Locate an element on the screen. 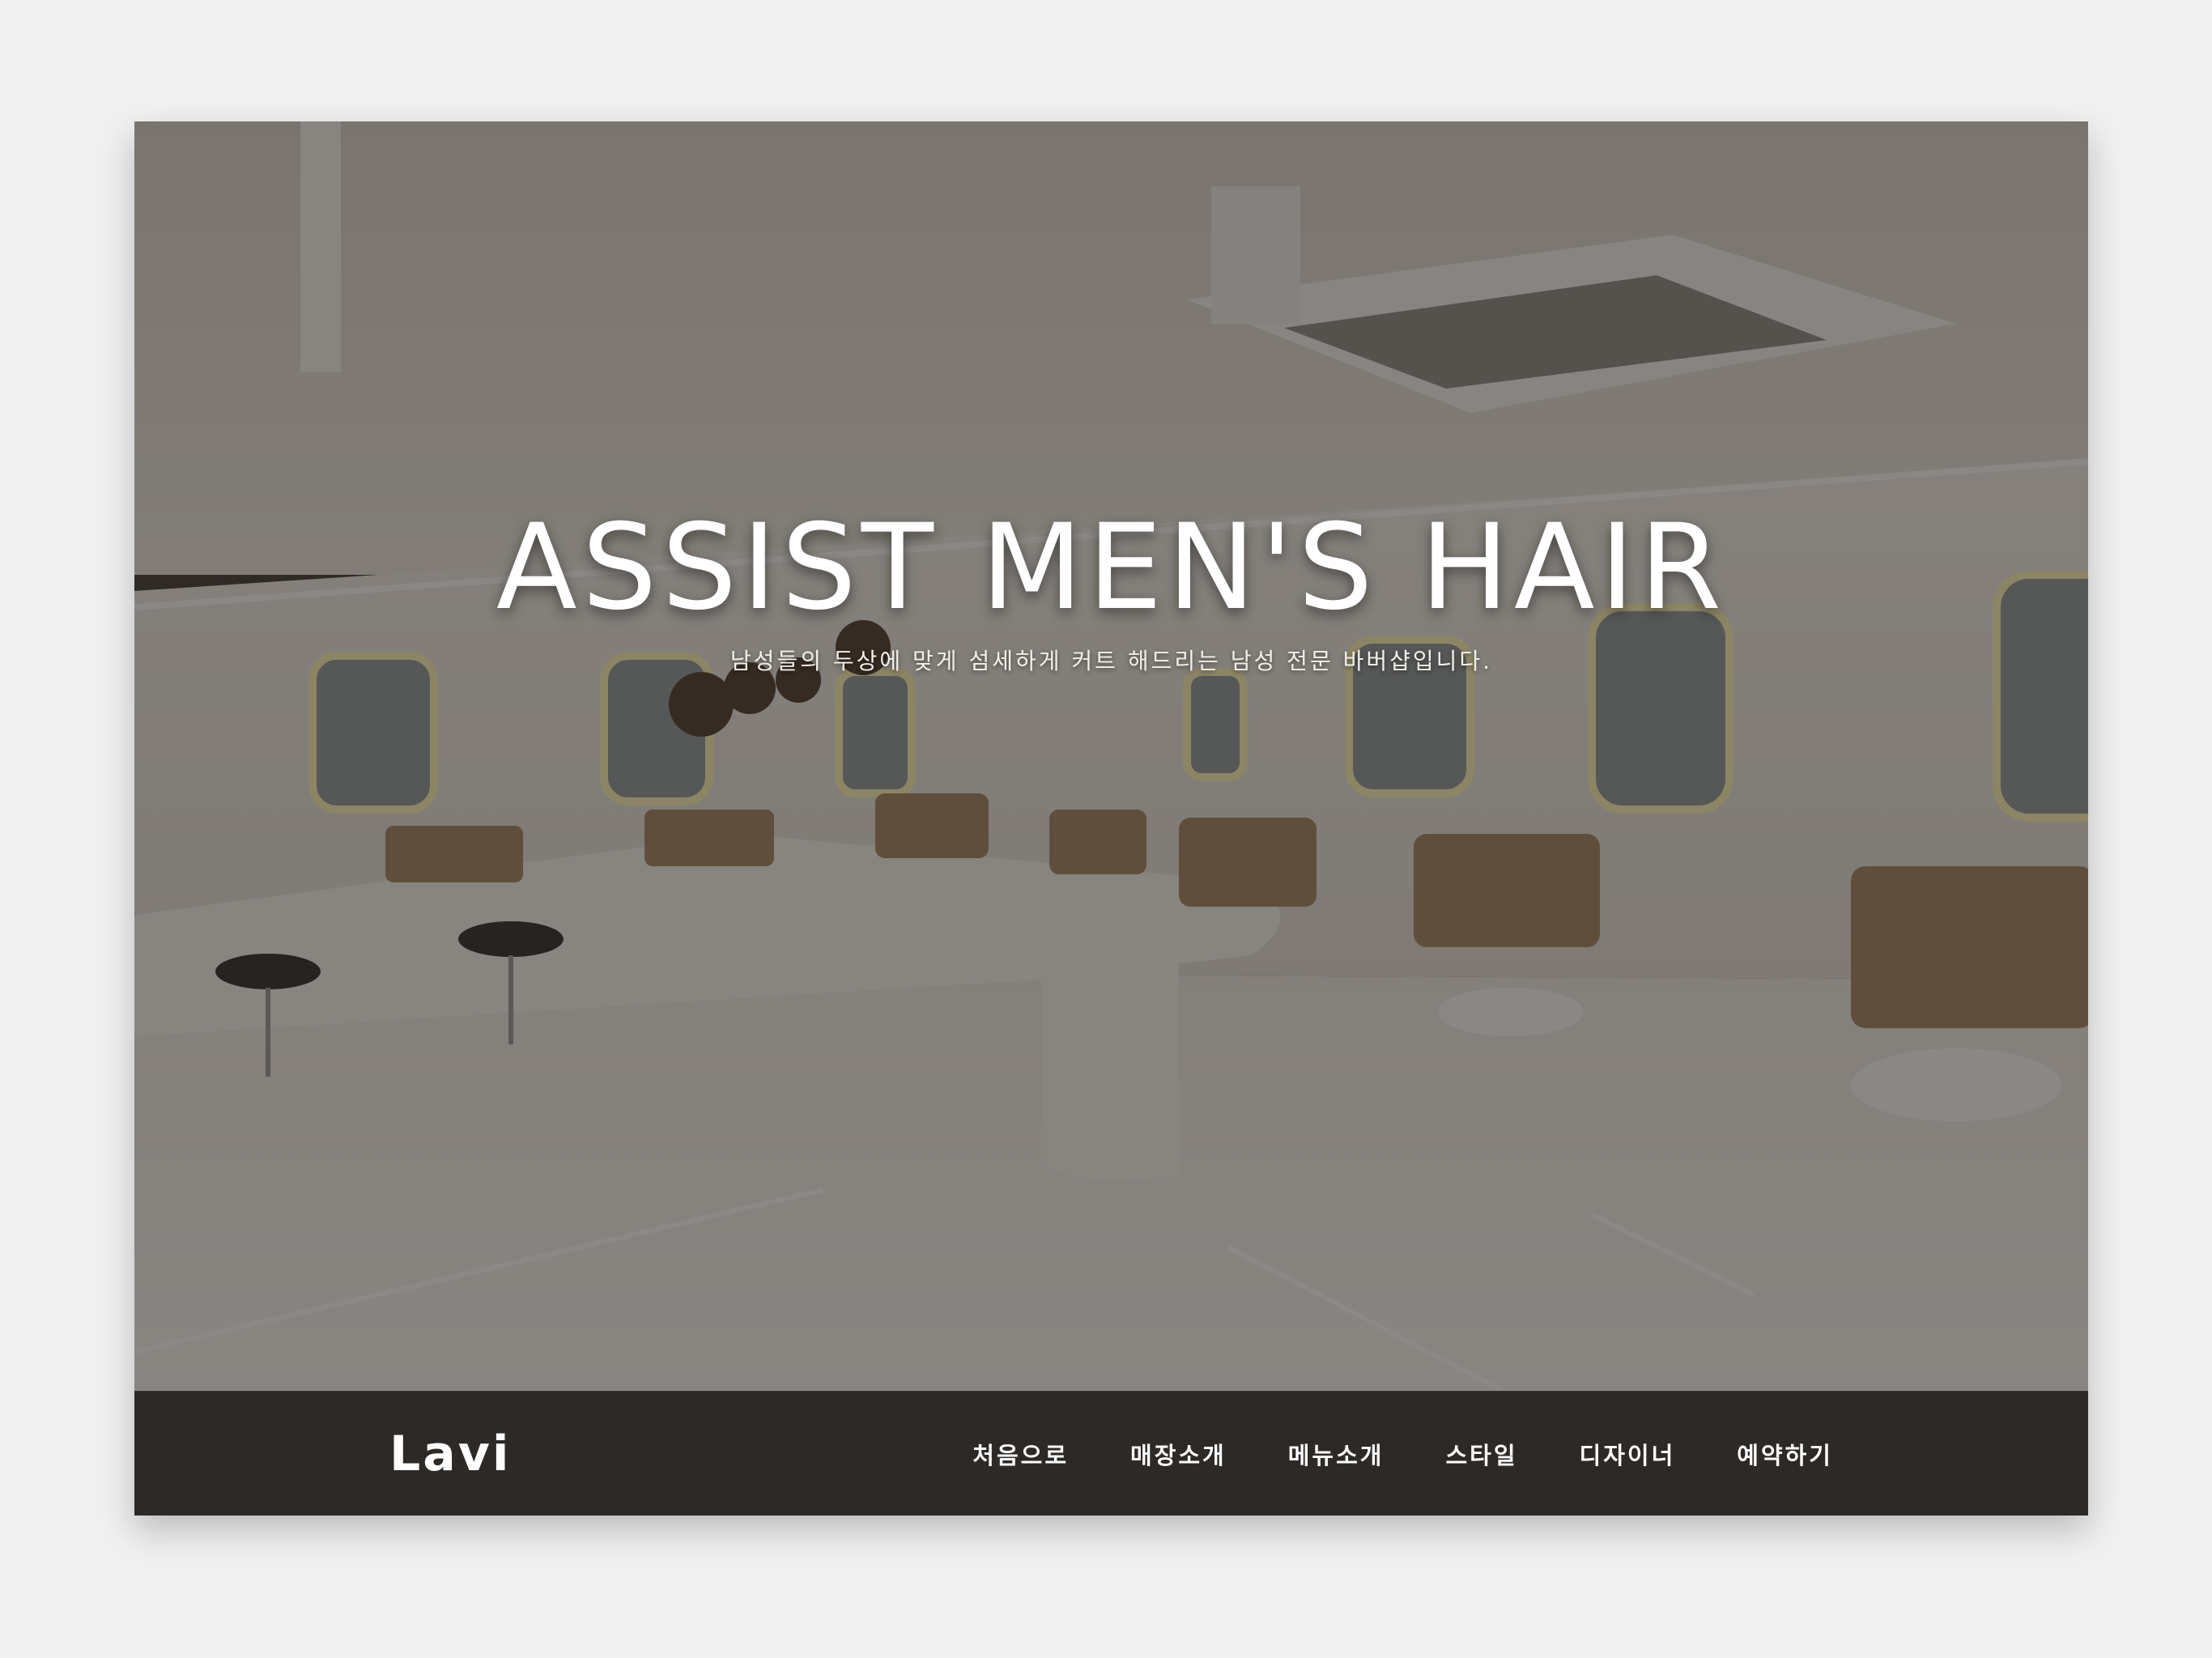 This screenshot has width=2212, height=1658. site-logo: Lavi is located at coordinates (450, 1454).